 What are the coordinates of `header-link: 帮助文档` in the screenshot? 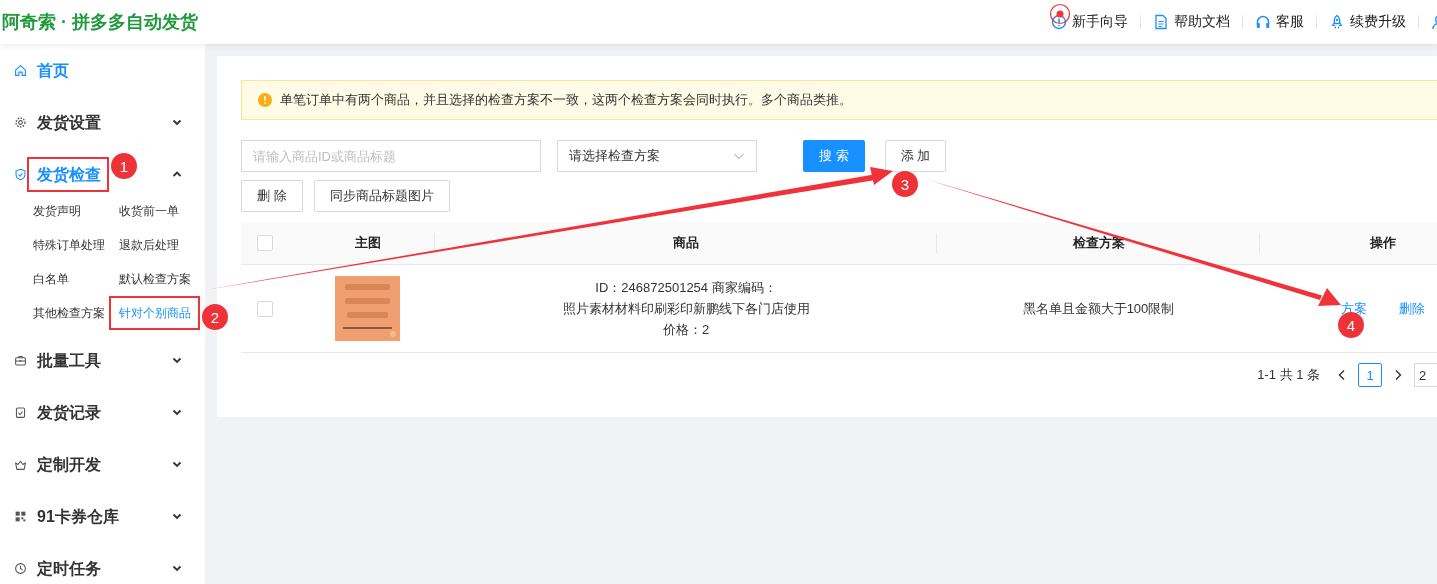 It's located at (1191, 22).